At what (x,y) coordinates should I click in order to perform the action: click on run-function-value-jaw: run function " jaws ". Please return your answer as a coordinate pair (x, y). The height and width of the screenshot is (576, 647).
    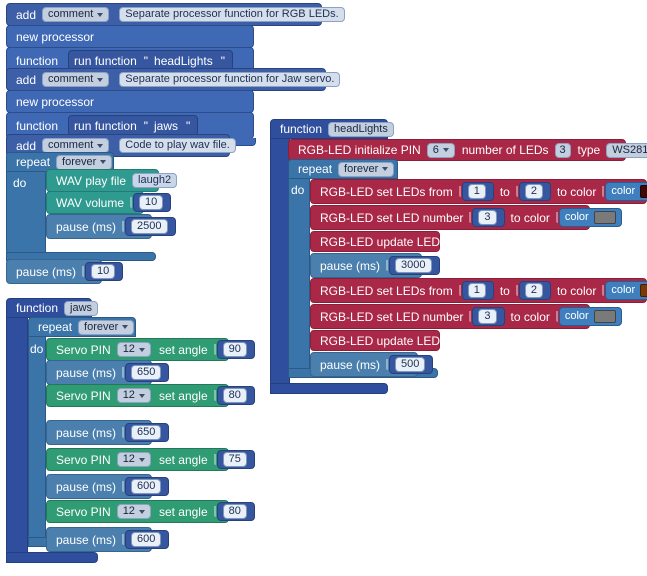
    Looking at the image, I should click on (133, 125).